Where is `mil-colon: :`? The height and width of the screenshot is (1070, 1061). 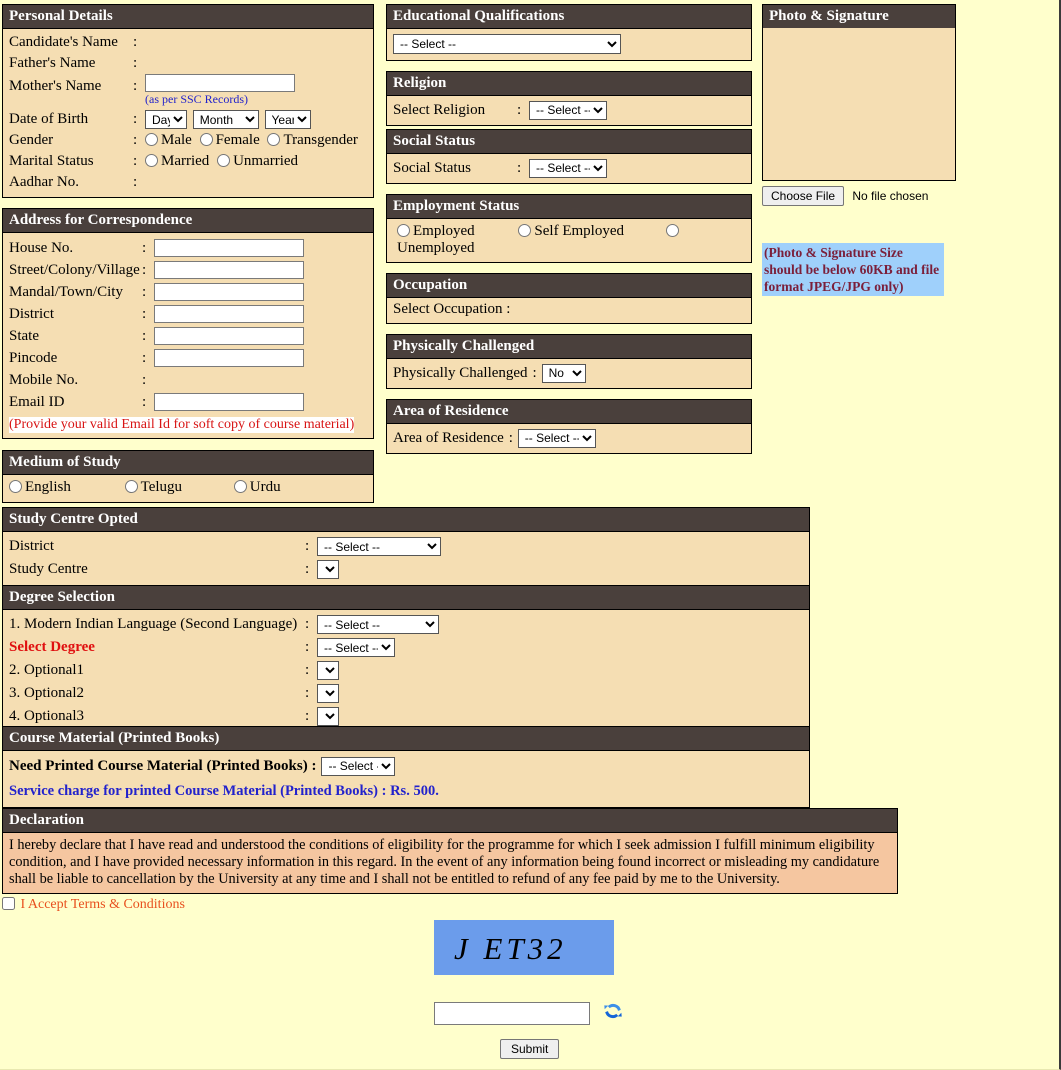 mil-colon: : is located at coordinates (307, 624).